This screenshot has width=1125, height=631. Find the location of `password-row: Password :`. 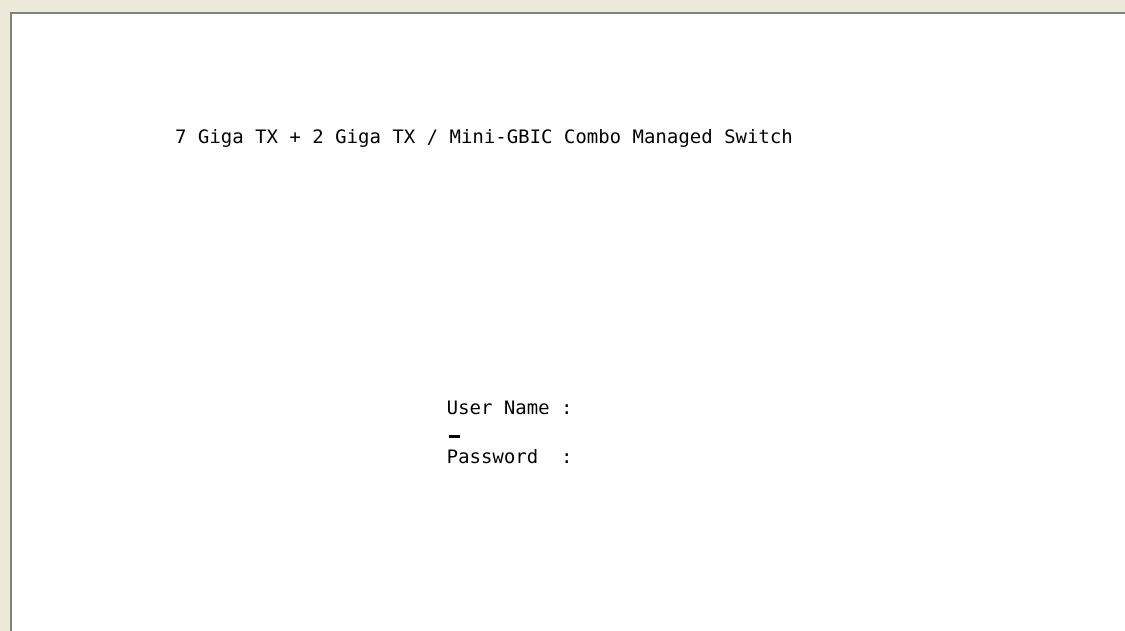

password-row: Password : is located at coordinates (475, 468).